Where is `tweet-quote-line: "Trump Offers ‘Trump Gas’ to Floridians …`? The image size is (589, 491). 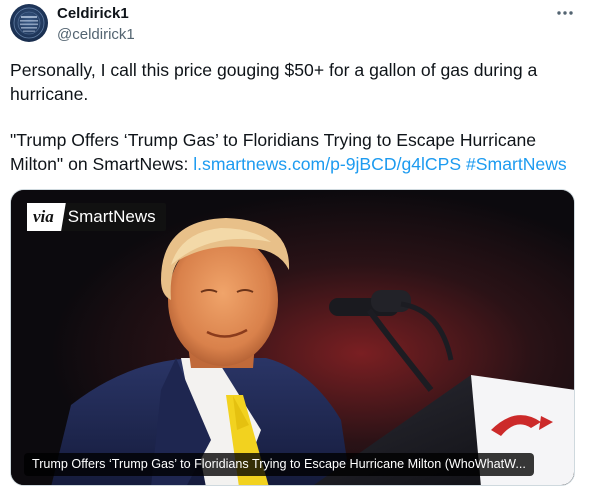
tweet-quote-line: "Trump Offers ‘Trump Gas’ to Floridians … is located at coordinates (295, 152).